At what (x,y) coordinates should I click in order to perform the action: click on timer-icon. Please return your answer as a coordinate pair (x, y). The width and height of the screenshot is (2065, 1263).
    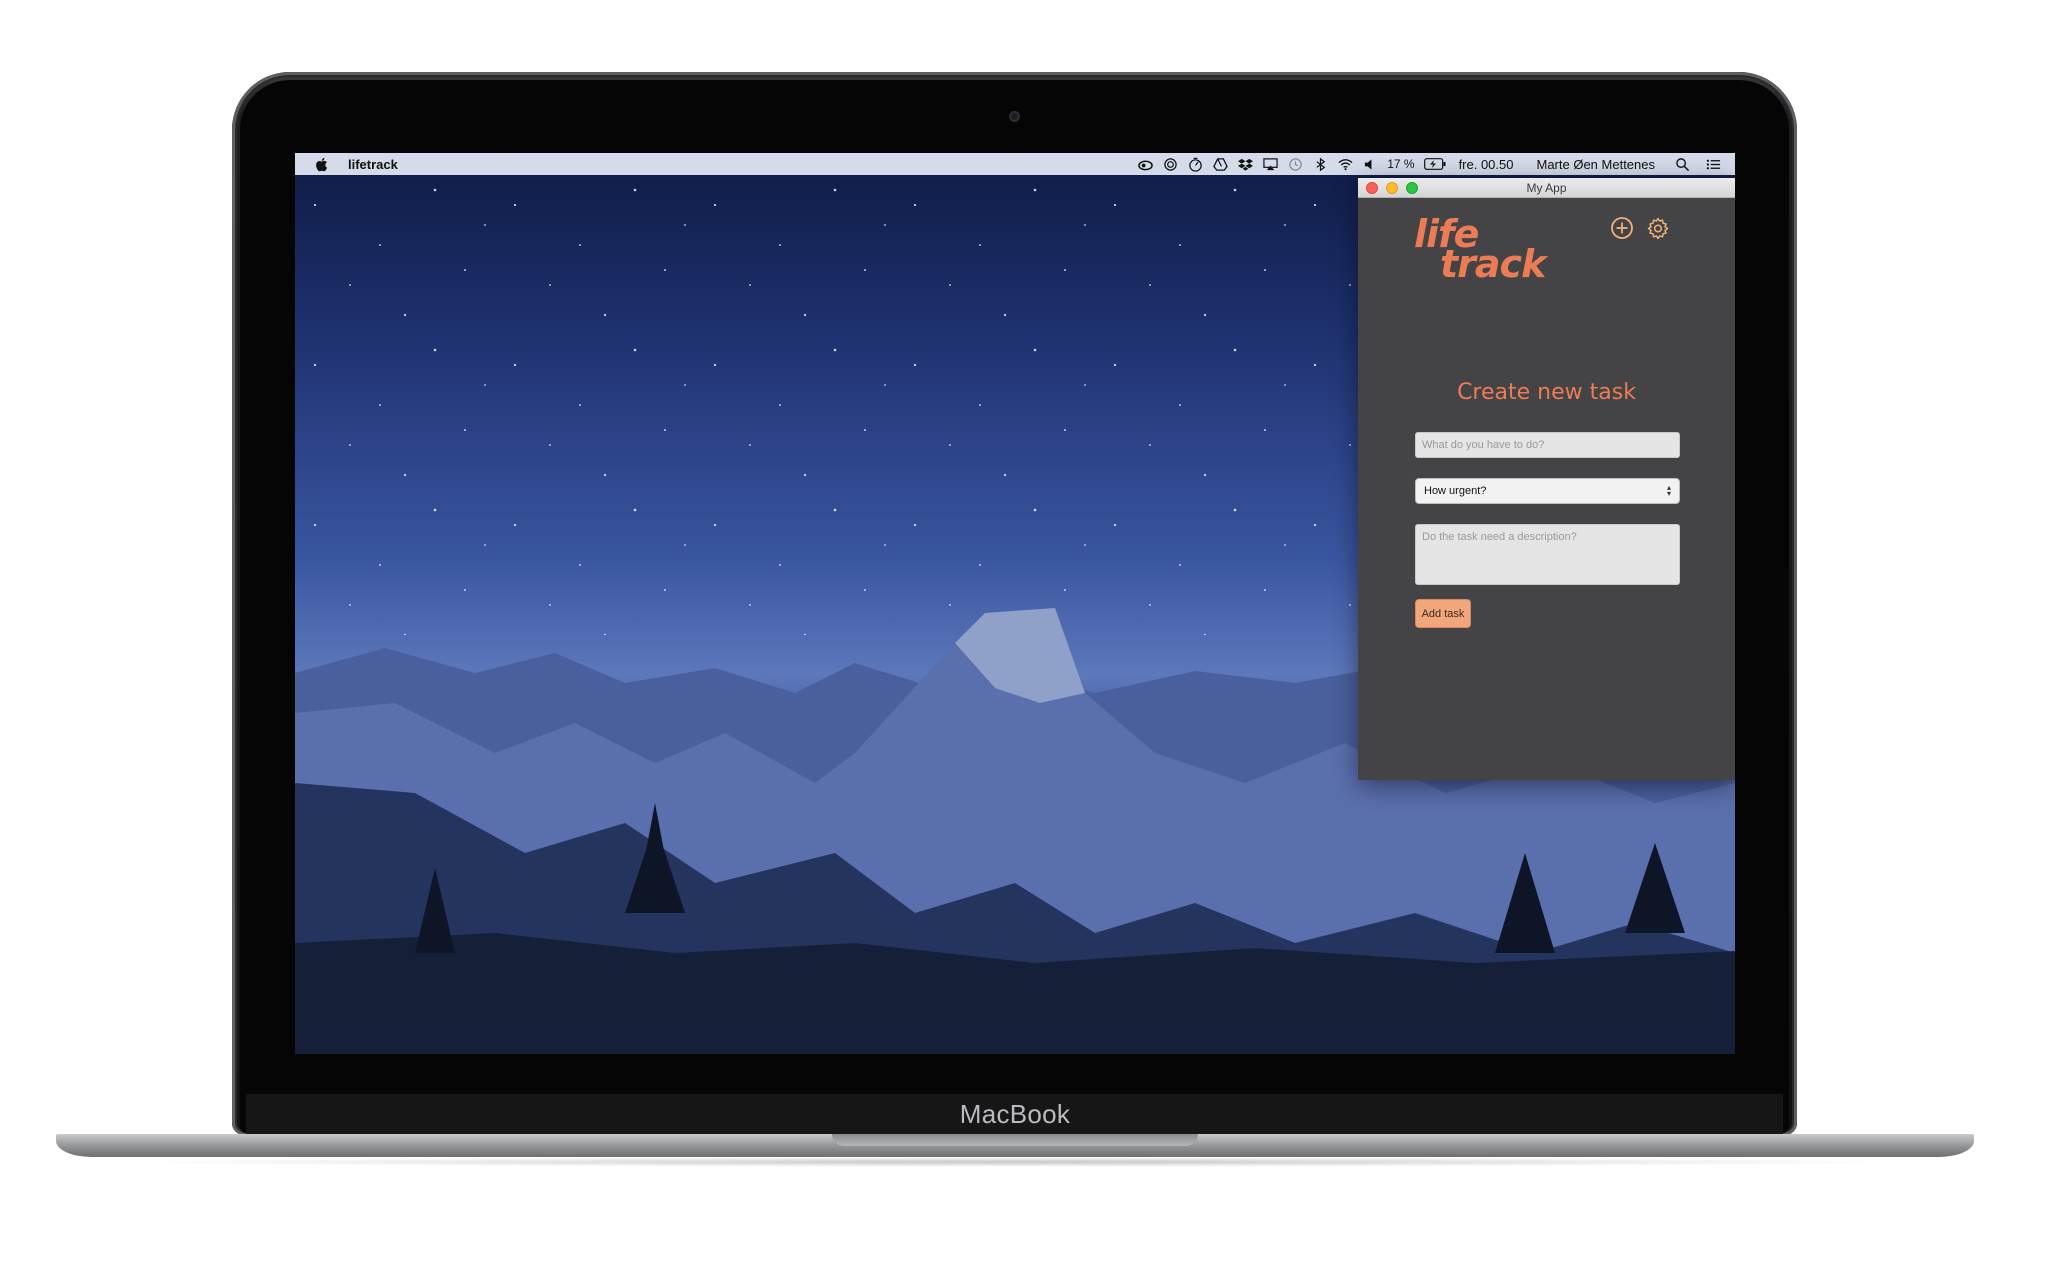
    Looking at the image, I should click on (1195, 164).